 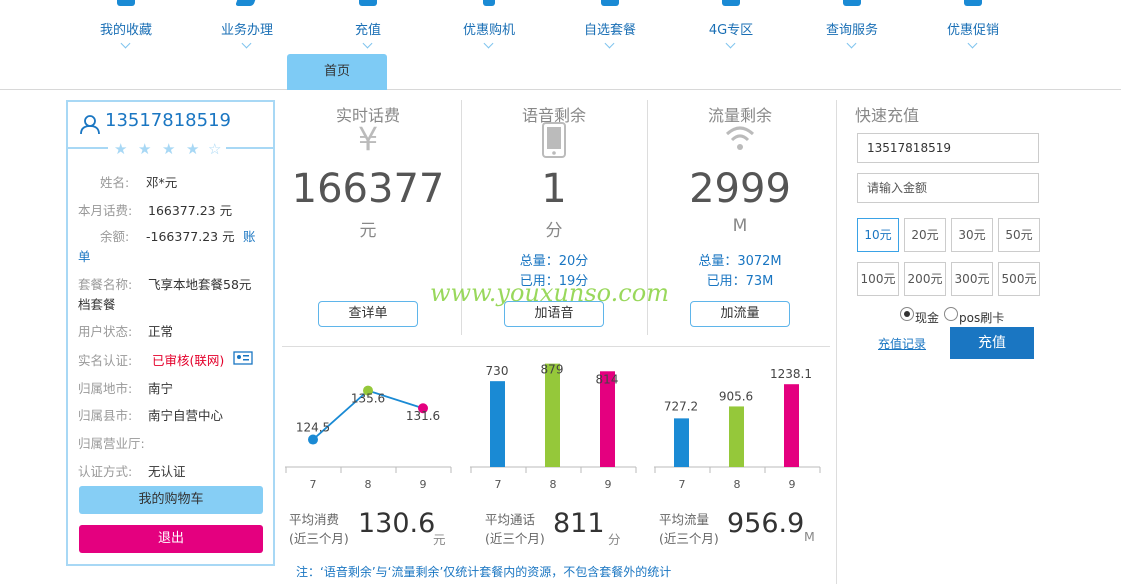 I want to click on amount-option: 100元, so click(x=878, y=279).